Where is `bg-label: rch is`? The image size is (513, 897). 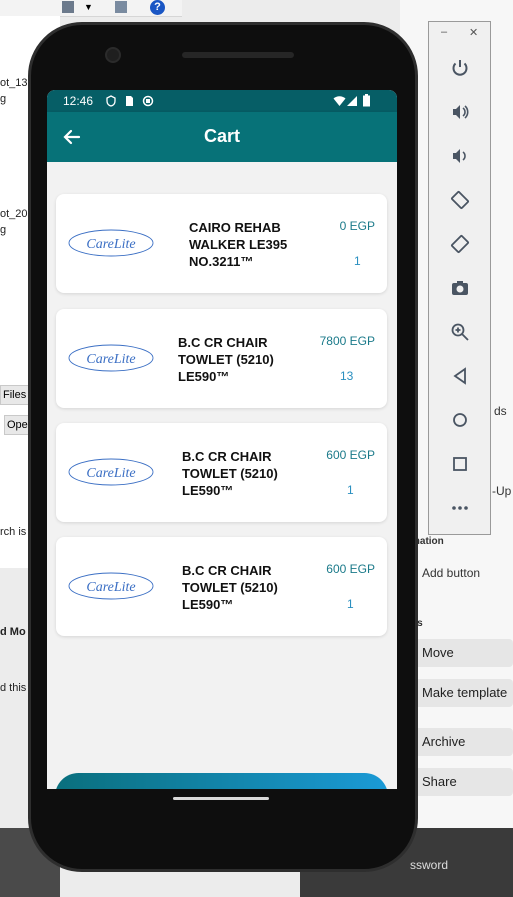
bg-label: rch is is located at coordinates (13, 532).